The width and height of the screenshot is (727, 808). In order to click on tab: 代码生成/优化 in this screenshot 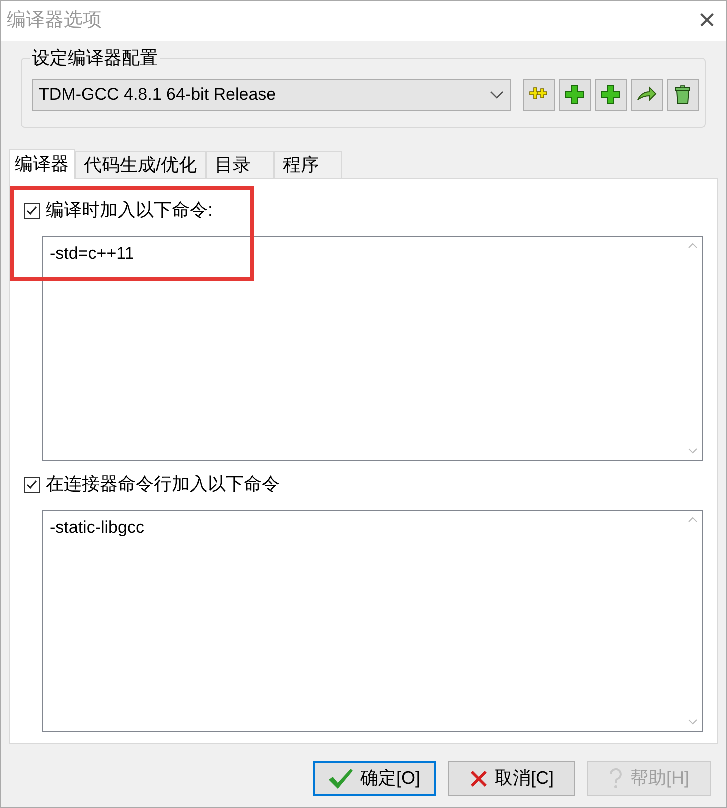, I will do `click(140, 164)`.